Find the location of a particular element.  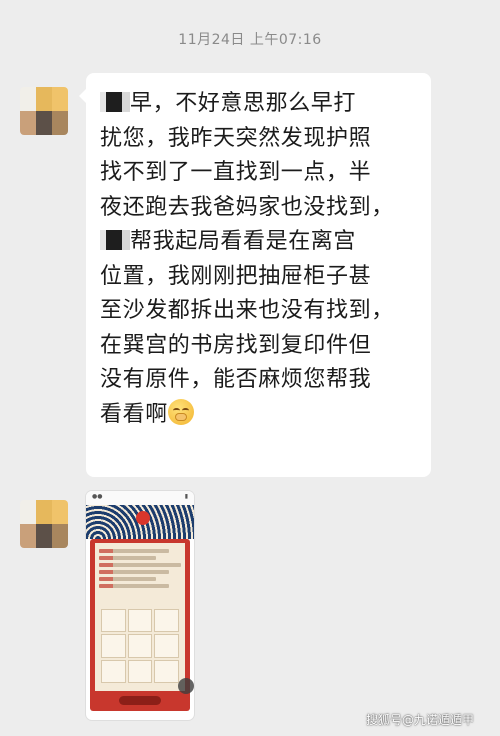

message-line: 扰您，我昨天突然发现护照 is located at coordinates (236, 138).